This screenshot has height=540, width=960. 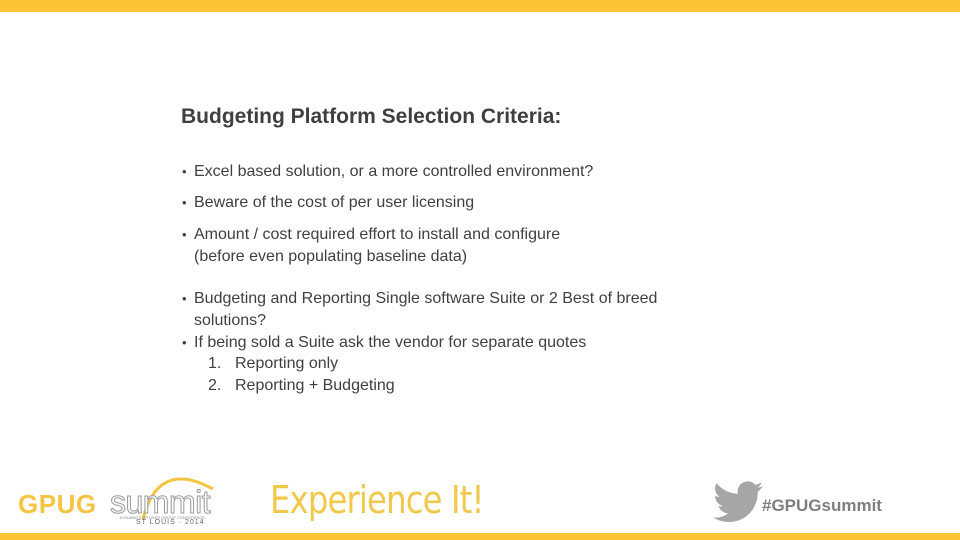 I want to click on top-accent-bar, so click(x=480, y=6).